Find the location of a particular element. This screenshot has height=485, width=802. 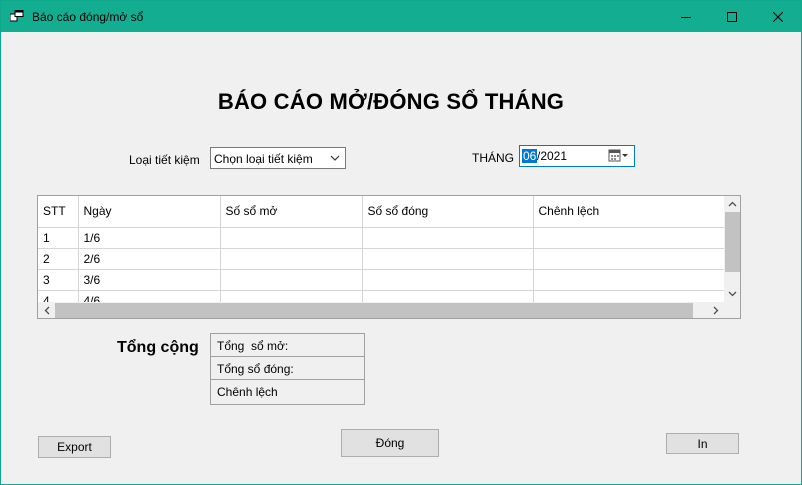

cell-stt: 3 is located at coordinates (58, 280).